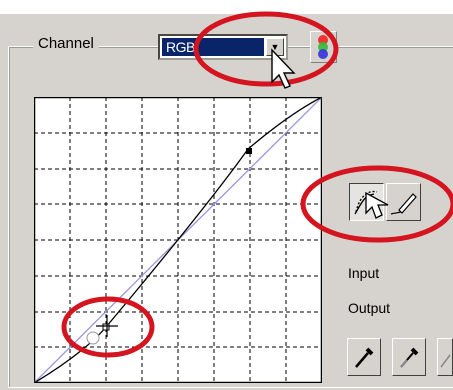  What do you see at coordinates (66, 43) in the screenshot?
I see `channel-label: Channel` at bounding box center [66, 43].